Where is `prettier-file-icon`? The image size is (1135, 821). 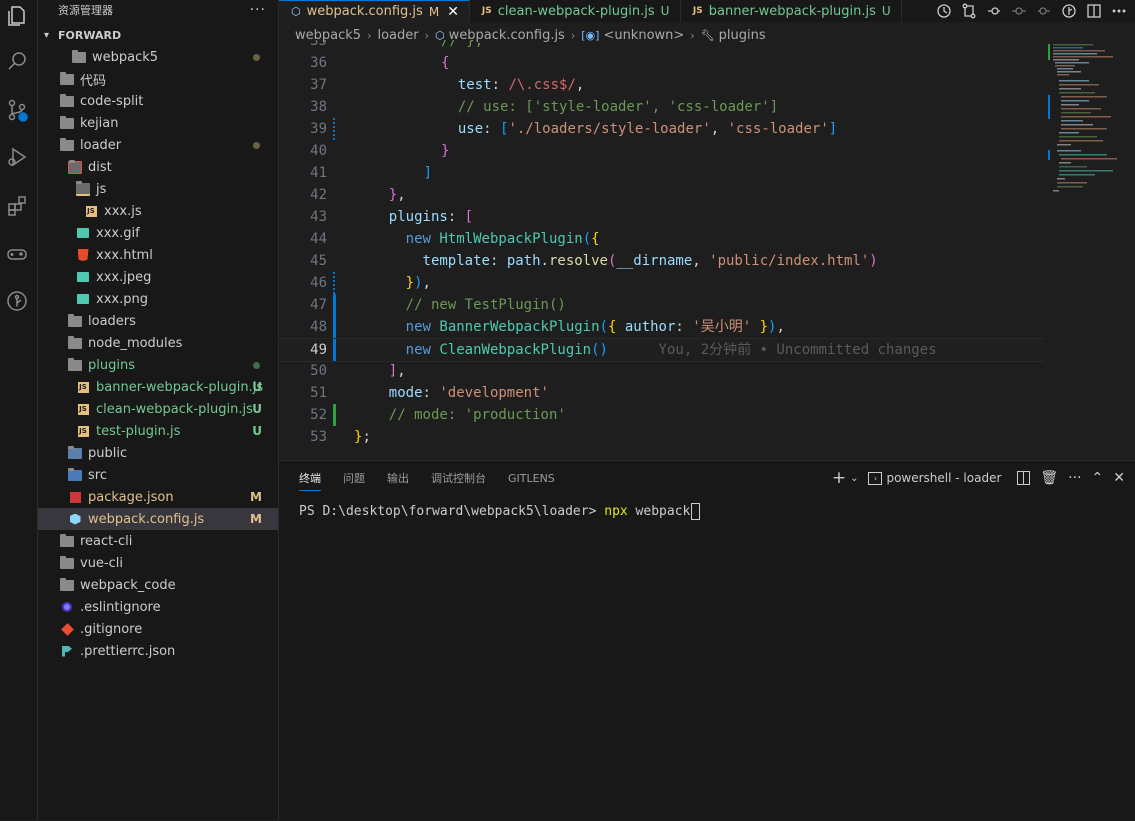
prettier-file-icon is located at coordinates (67, 651).